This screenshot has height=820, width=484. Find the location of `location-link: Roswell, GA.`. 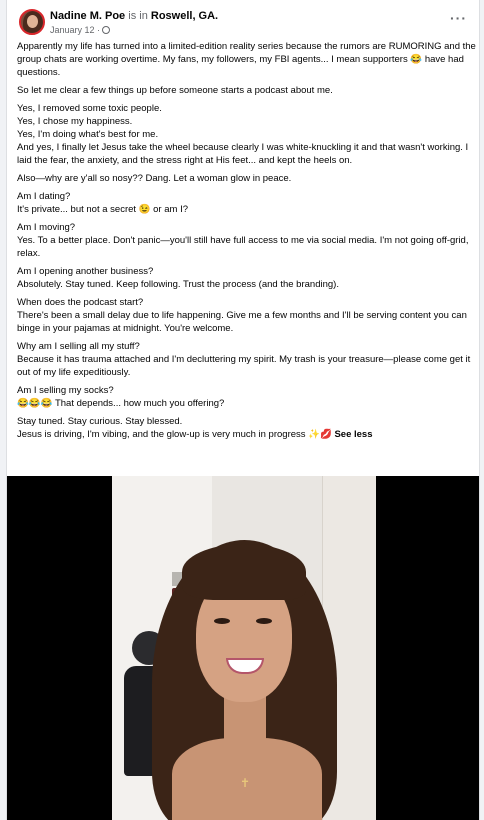

location-link: Roswell, GA. is located at coordinates (184, 16).